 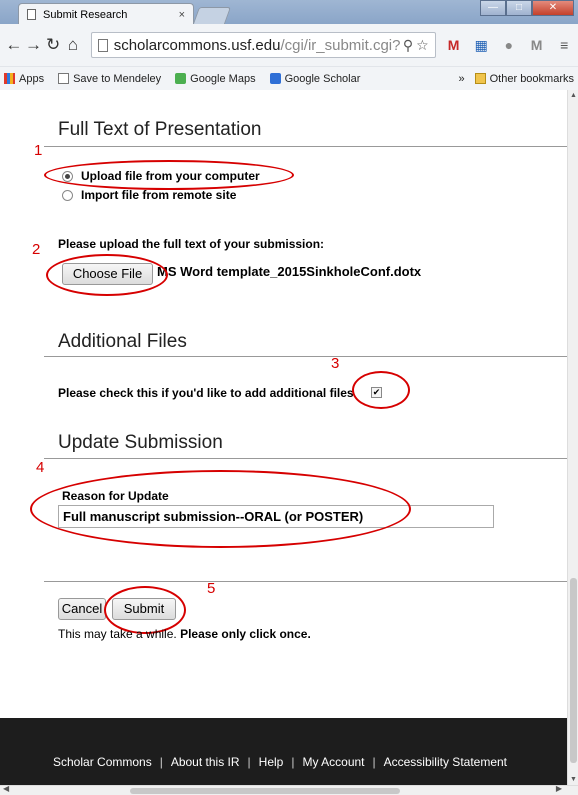 I want to click on note-emphasis: Please only click once., so click(x=245, y=634).